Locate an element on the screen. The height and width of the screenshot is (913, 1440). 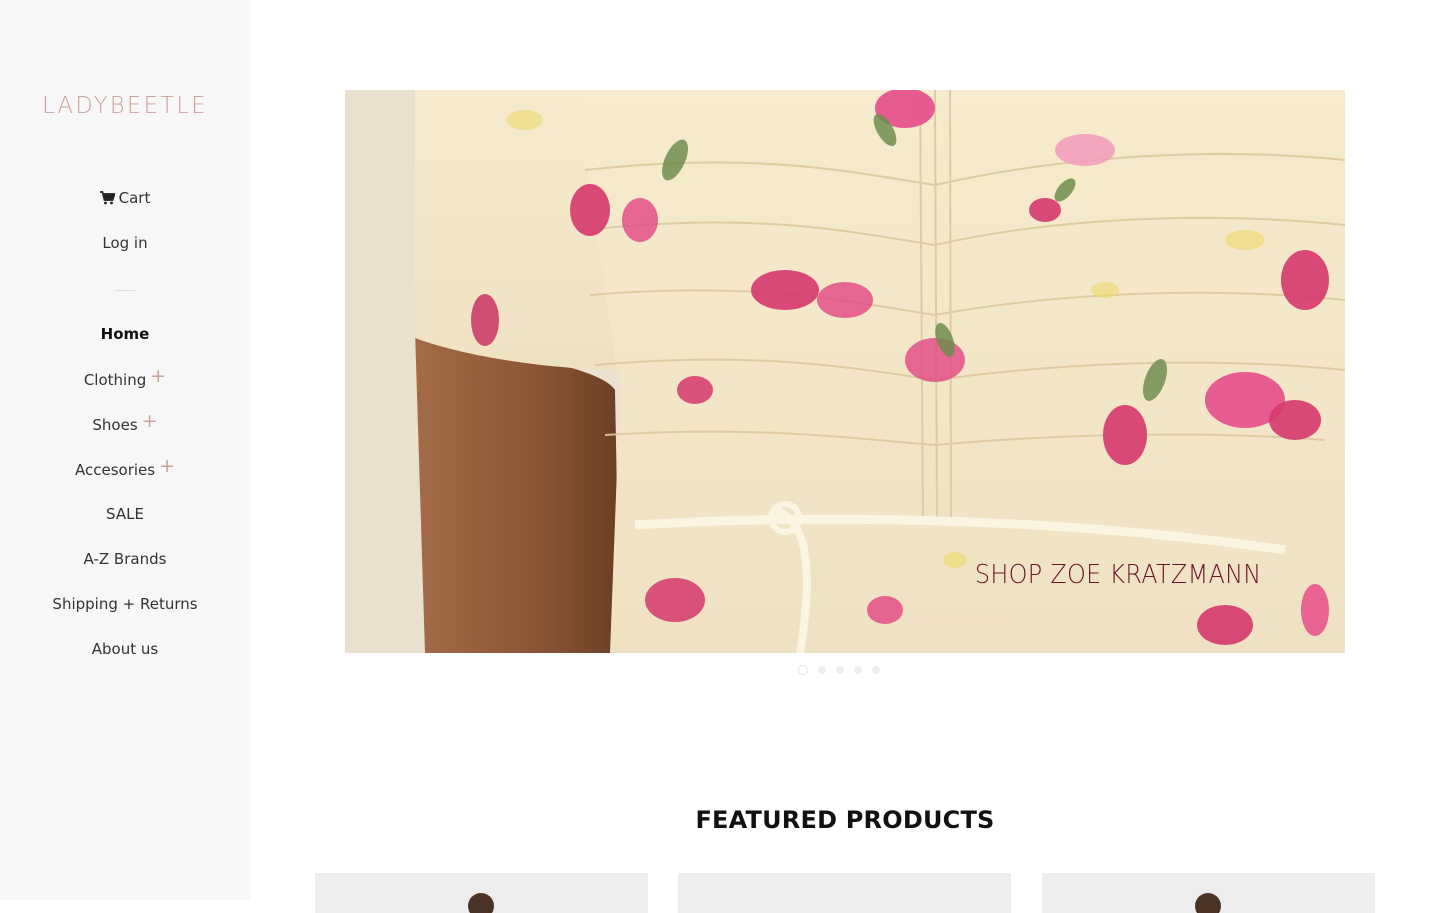
nav-item-label: Home is located at coordinates (125, 334).